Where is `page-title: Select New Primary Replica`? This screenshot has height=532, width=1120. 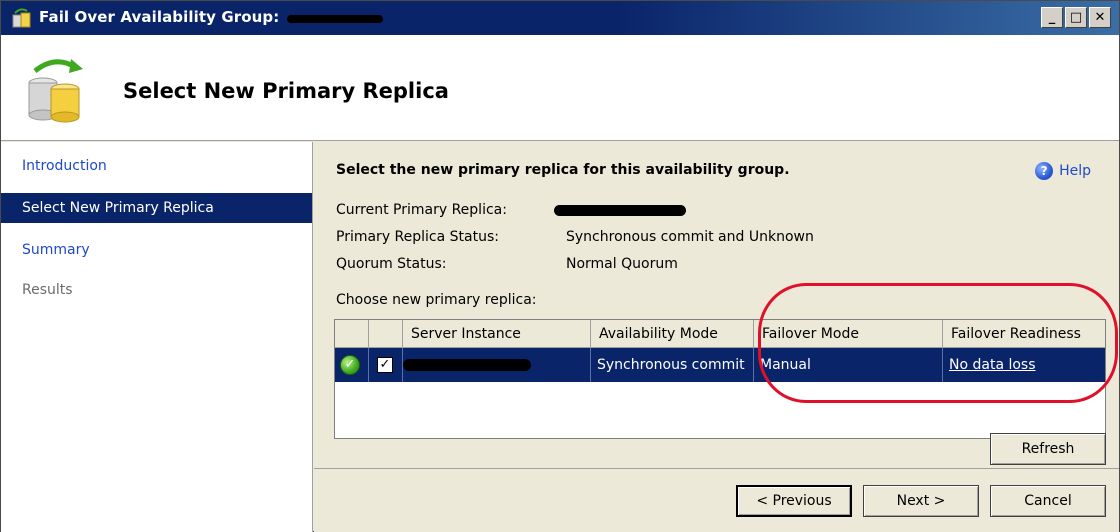
page-title: Select New Primary Replica is located at coordinates (286, 91).